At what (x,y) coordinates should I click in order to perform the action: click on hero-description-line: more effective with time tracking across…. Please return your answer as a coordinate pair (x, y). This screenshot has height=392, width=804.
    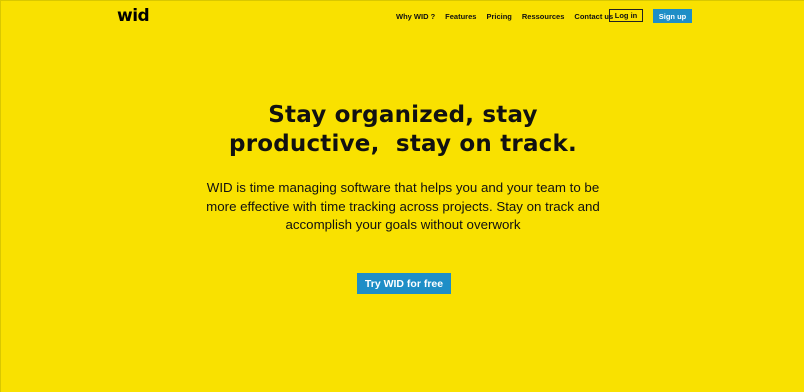
    Looking at the image, I should click on (403, 206).